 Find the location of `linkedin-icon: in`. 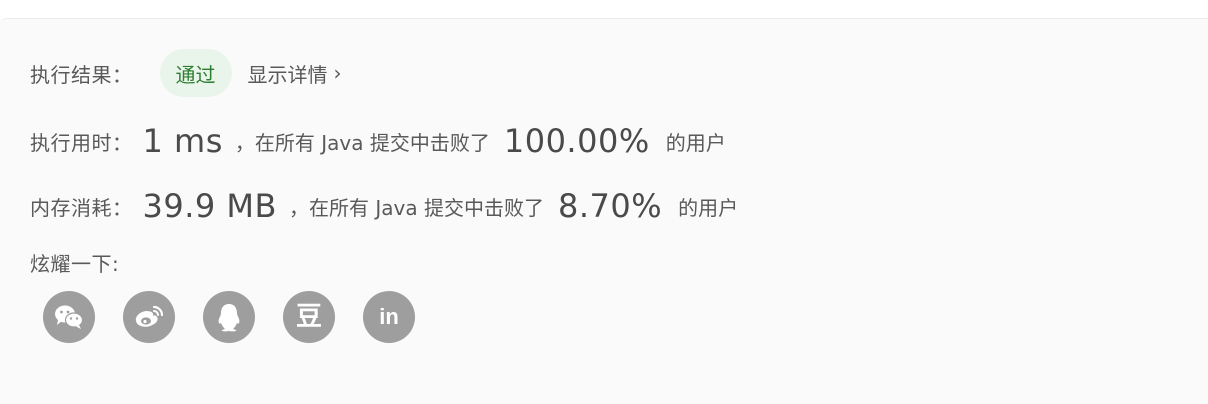

linkedin-icon: in is located at coordinates (389, 317).